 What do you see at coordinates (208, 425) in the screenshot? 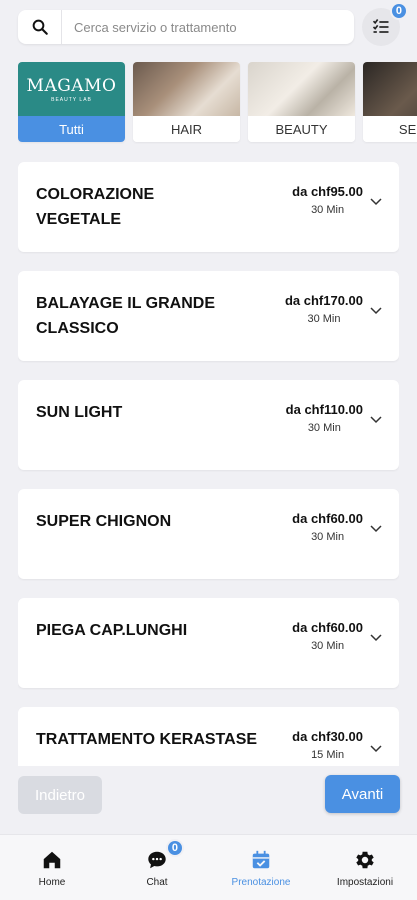
I see `service-card: SUN LIGHT da chf110.00 30 Min` at bounding box center [208, 425].